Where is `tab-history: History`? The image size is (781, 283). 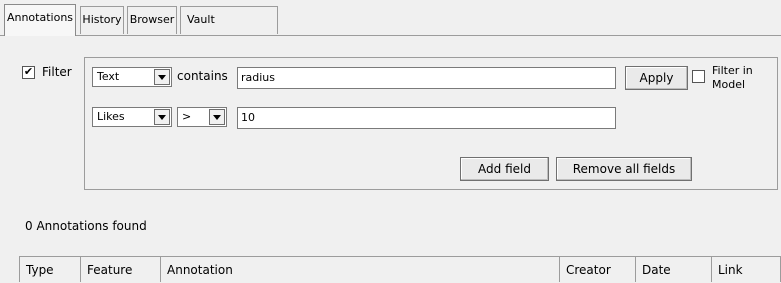 tab-history: History is located at coordinates (102, 20).